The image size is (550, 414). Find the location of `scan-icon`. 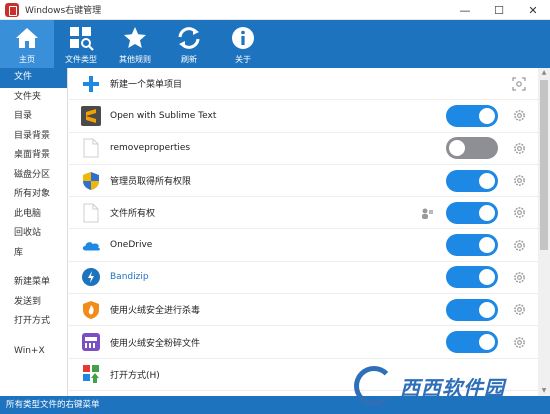

scan-icon is located at coordinates (519, 83).